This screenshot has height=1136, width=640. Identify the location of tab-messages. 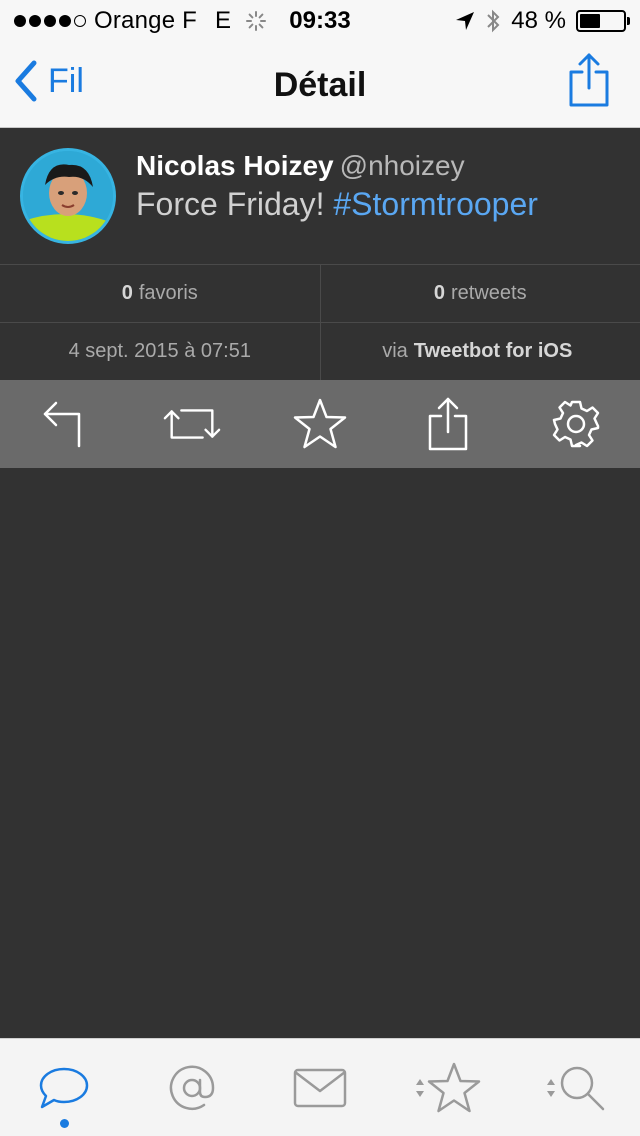
(320, 1087).